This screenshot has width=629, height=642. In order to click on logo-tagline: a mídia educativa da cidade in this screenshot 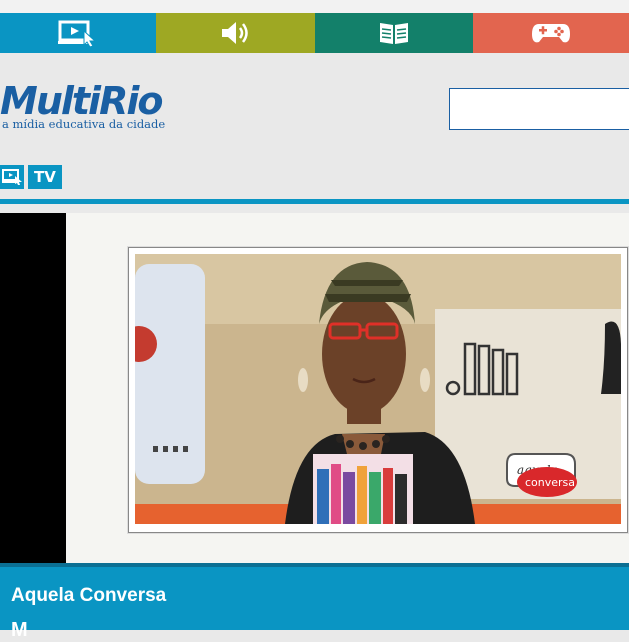, I will do `click(84, 124)`.